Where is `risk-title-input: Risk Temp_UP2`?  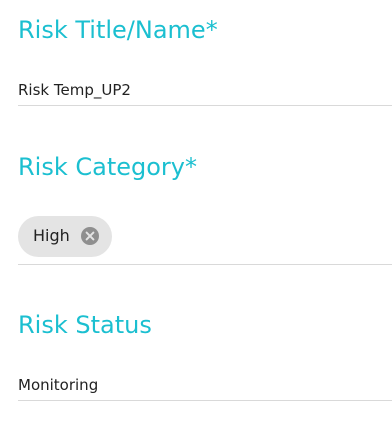
risk-title-input: Risk Temp_UP2 is located at coordinates (74, 90).